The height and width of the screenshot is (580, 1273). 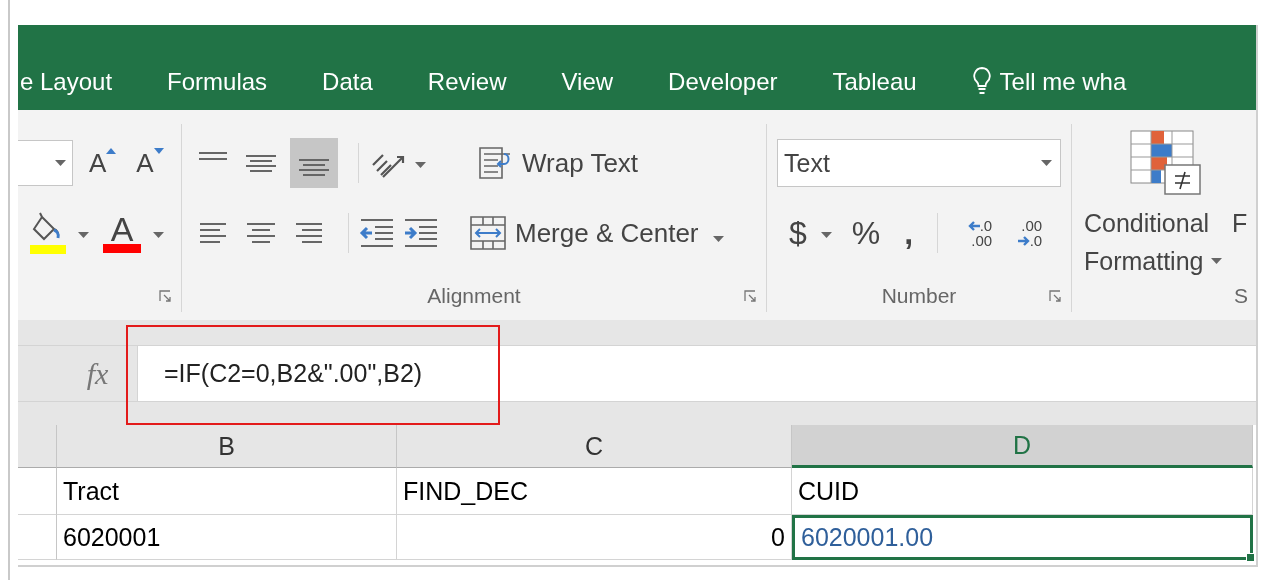 What do you see at coordinates (919, 163) in the screenshot?
I see `number-format-dropdown: Text` at bounding box center [919, 163].